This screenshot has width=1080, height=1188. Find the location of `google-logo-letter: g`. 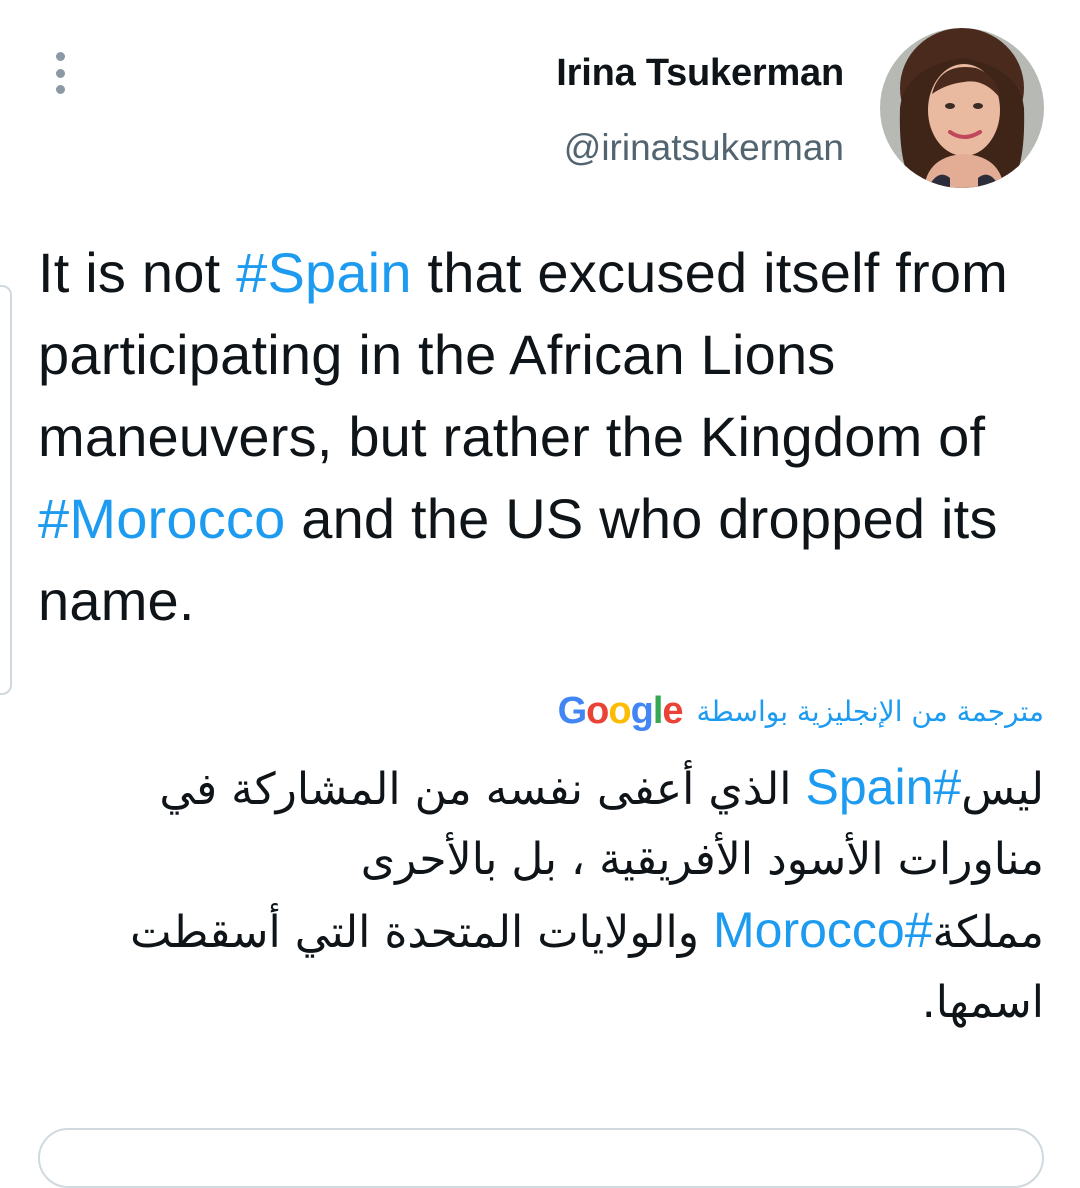

google-logo-letter: g is located at coordinates (642, 710).